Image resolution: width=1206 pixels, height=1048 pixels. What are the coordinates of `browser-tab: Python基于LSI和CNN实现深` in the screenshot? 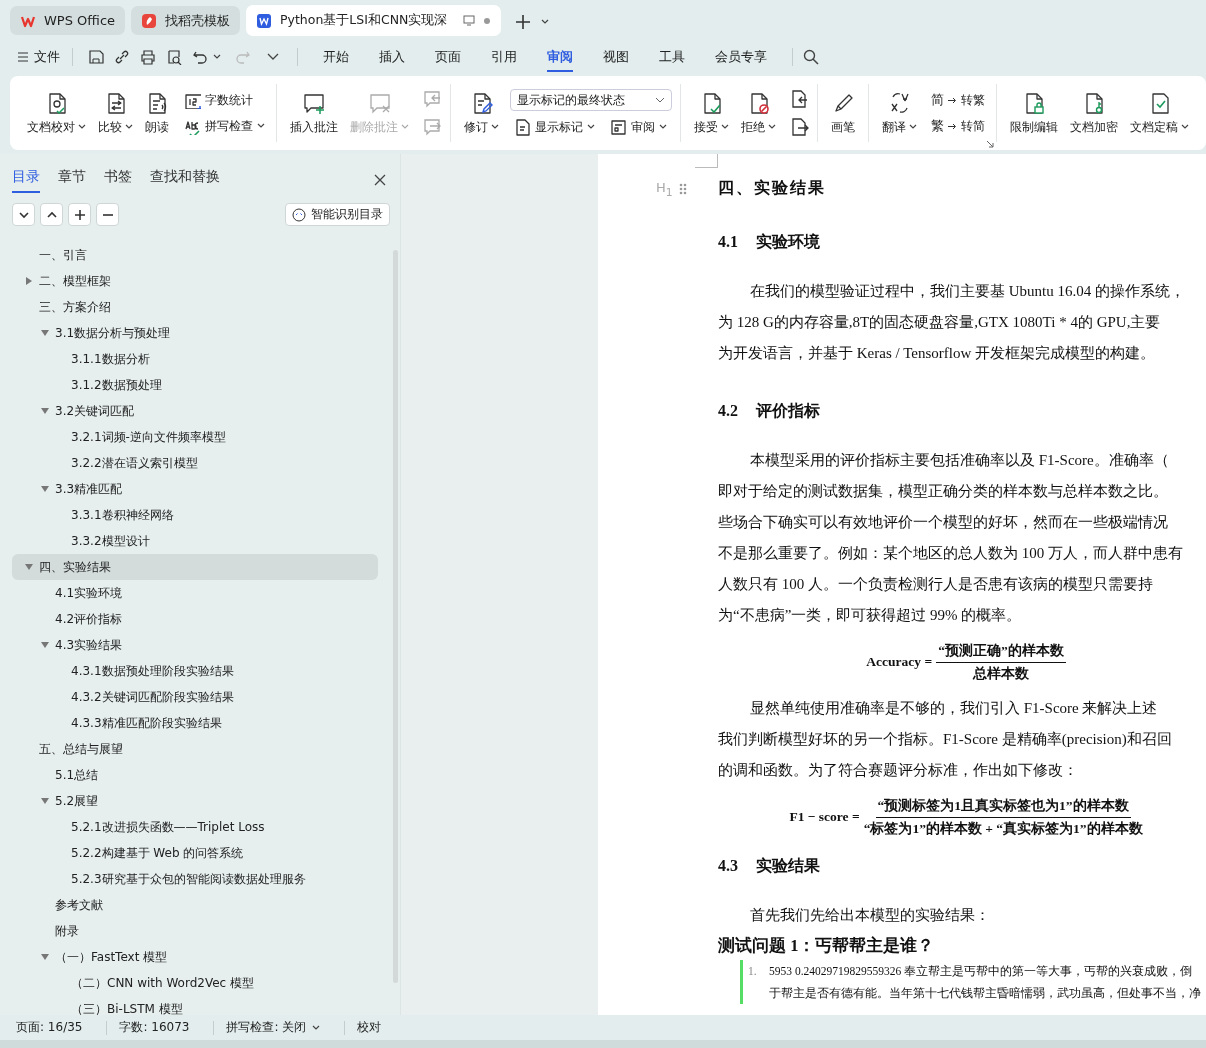 It's located at (374, 20).